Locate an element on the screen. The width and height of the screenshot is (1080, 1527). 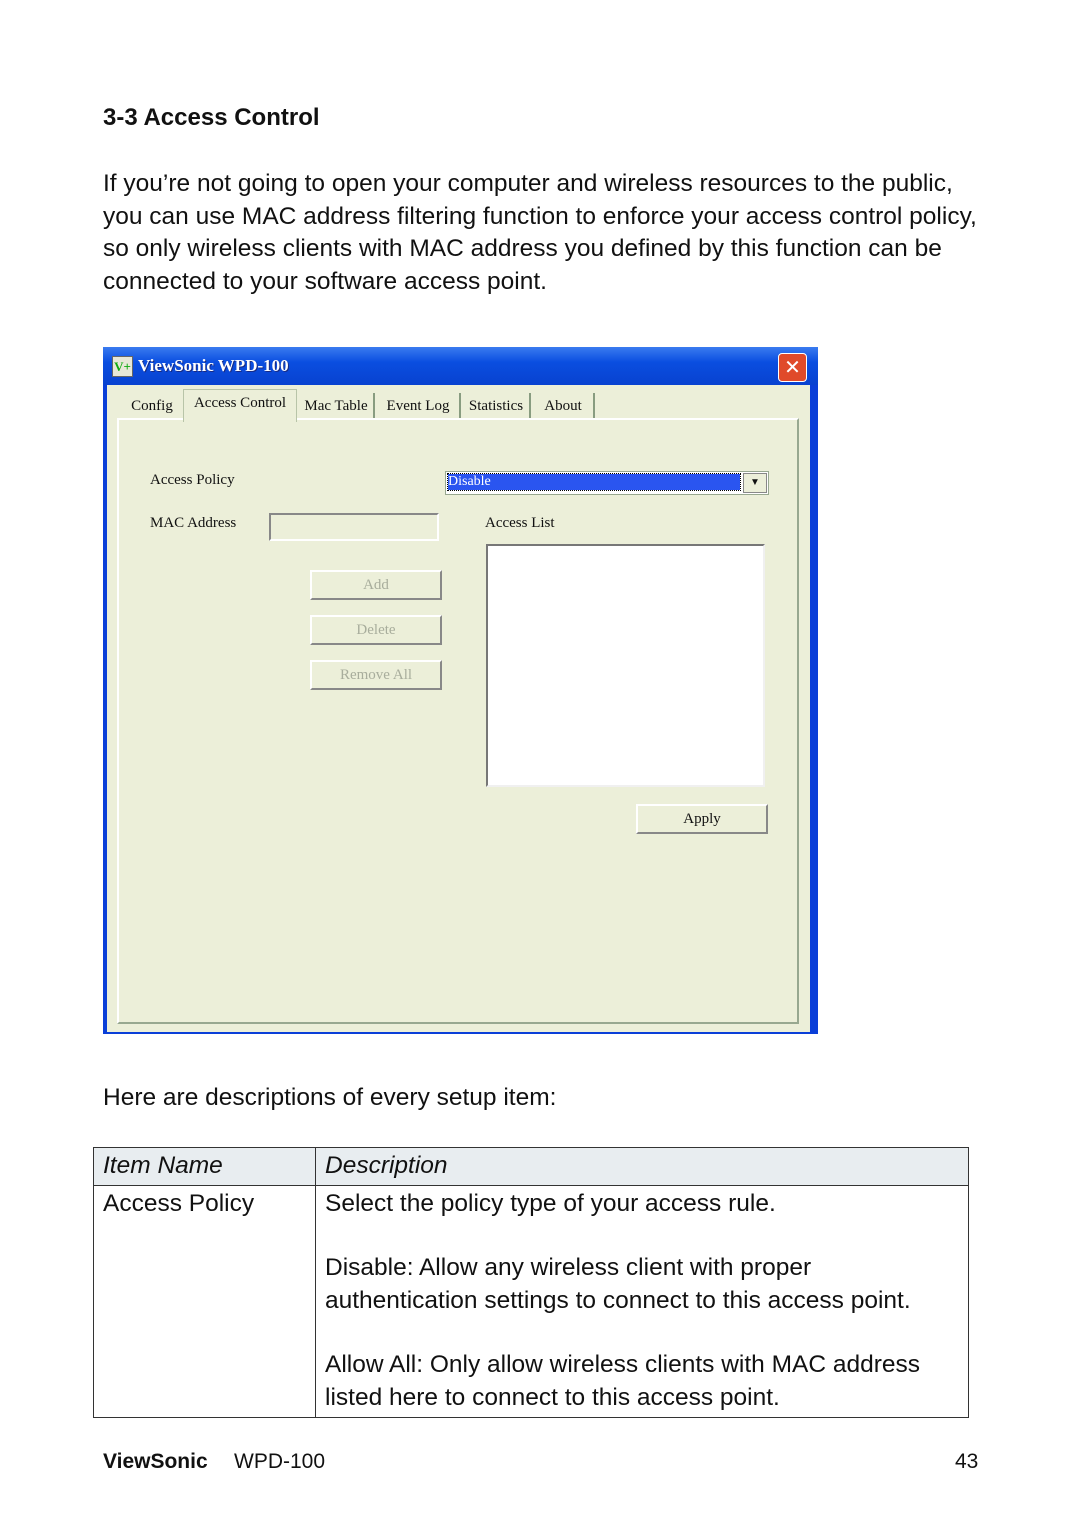
app-logo-icon: V+ is located at coordinates (122, 366).